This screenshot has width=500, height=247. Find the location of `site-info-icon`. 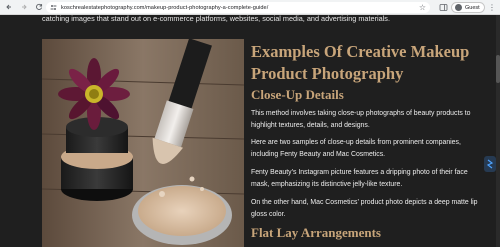

site-info-icon is located at coordinates (53, 7).